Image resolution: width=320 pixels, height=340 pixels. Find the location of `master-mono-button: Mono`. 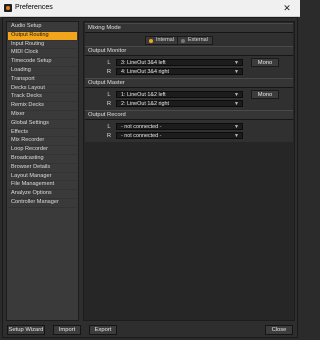

master-mono-button: Mono is located at coordinates (265, 94).